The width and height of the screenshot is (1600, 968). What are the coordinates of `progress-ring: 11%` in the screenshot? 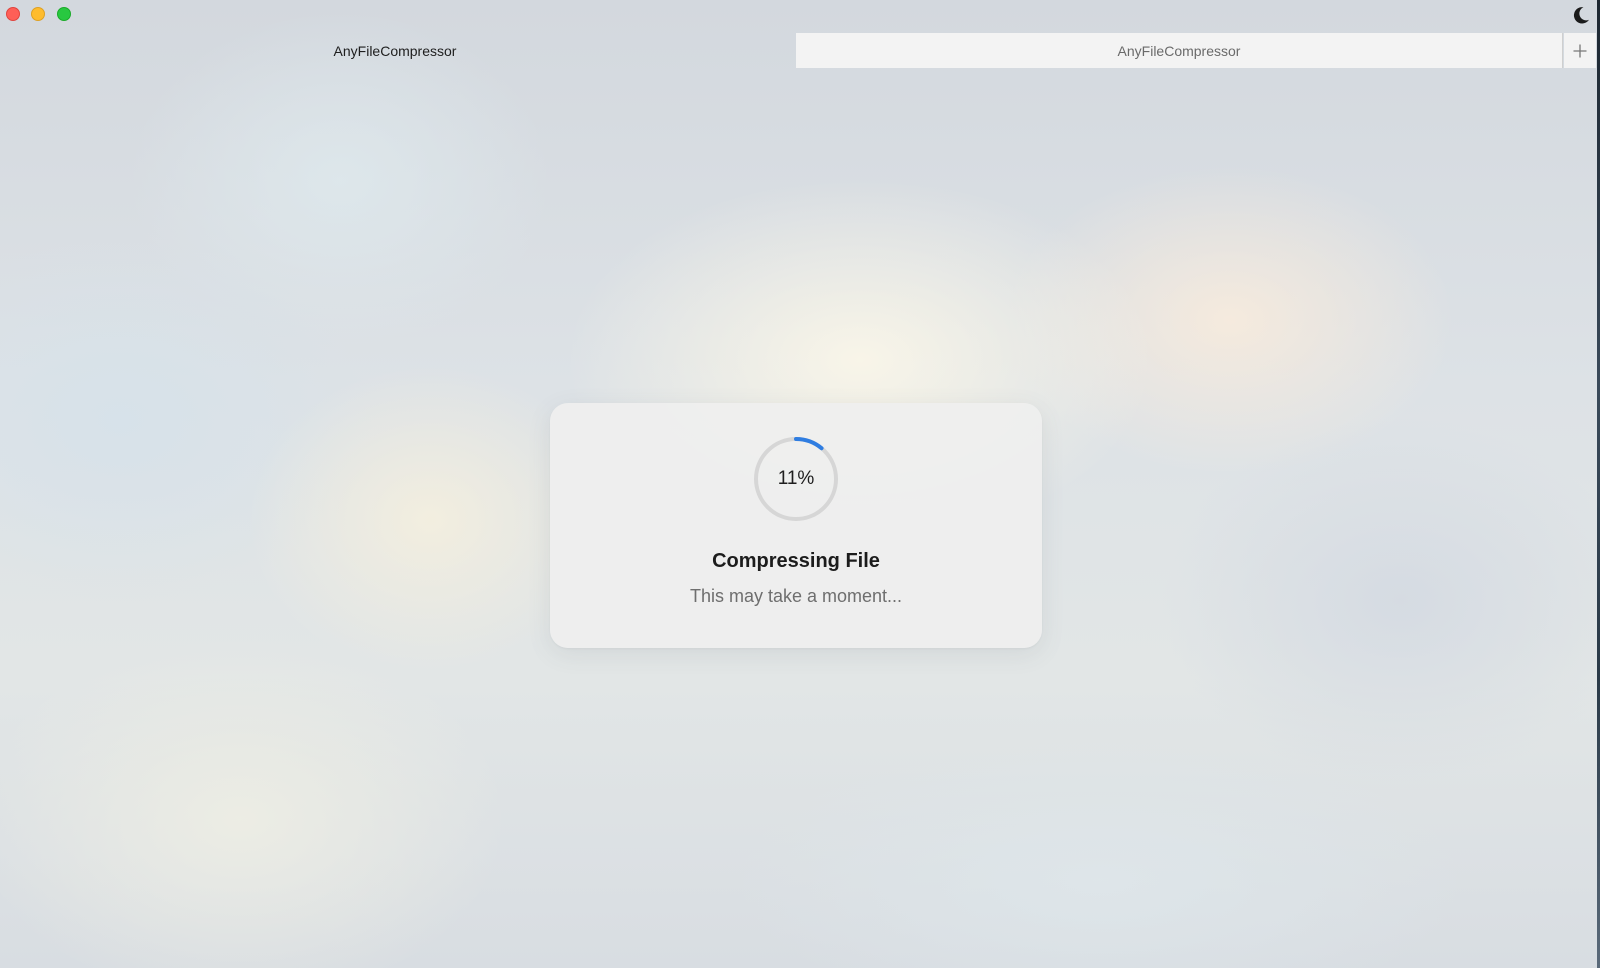 It's located at (796, 479).